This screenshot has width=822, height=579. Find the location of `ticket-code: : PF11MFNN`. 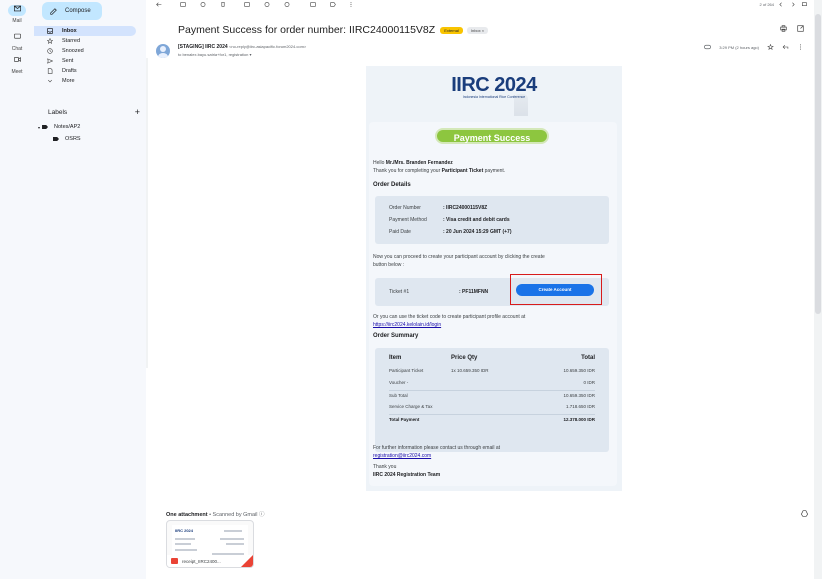

ticket-code: : PF11MFNN is located at coordinates (474, 292).